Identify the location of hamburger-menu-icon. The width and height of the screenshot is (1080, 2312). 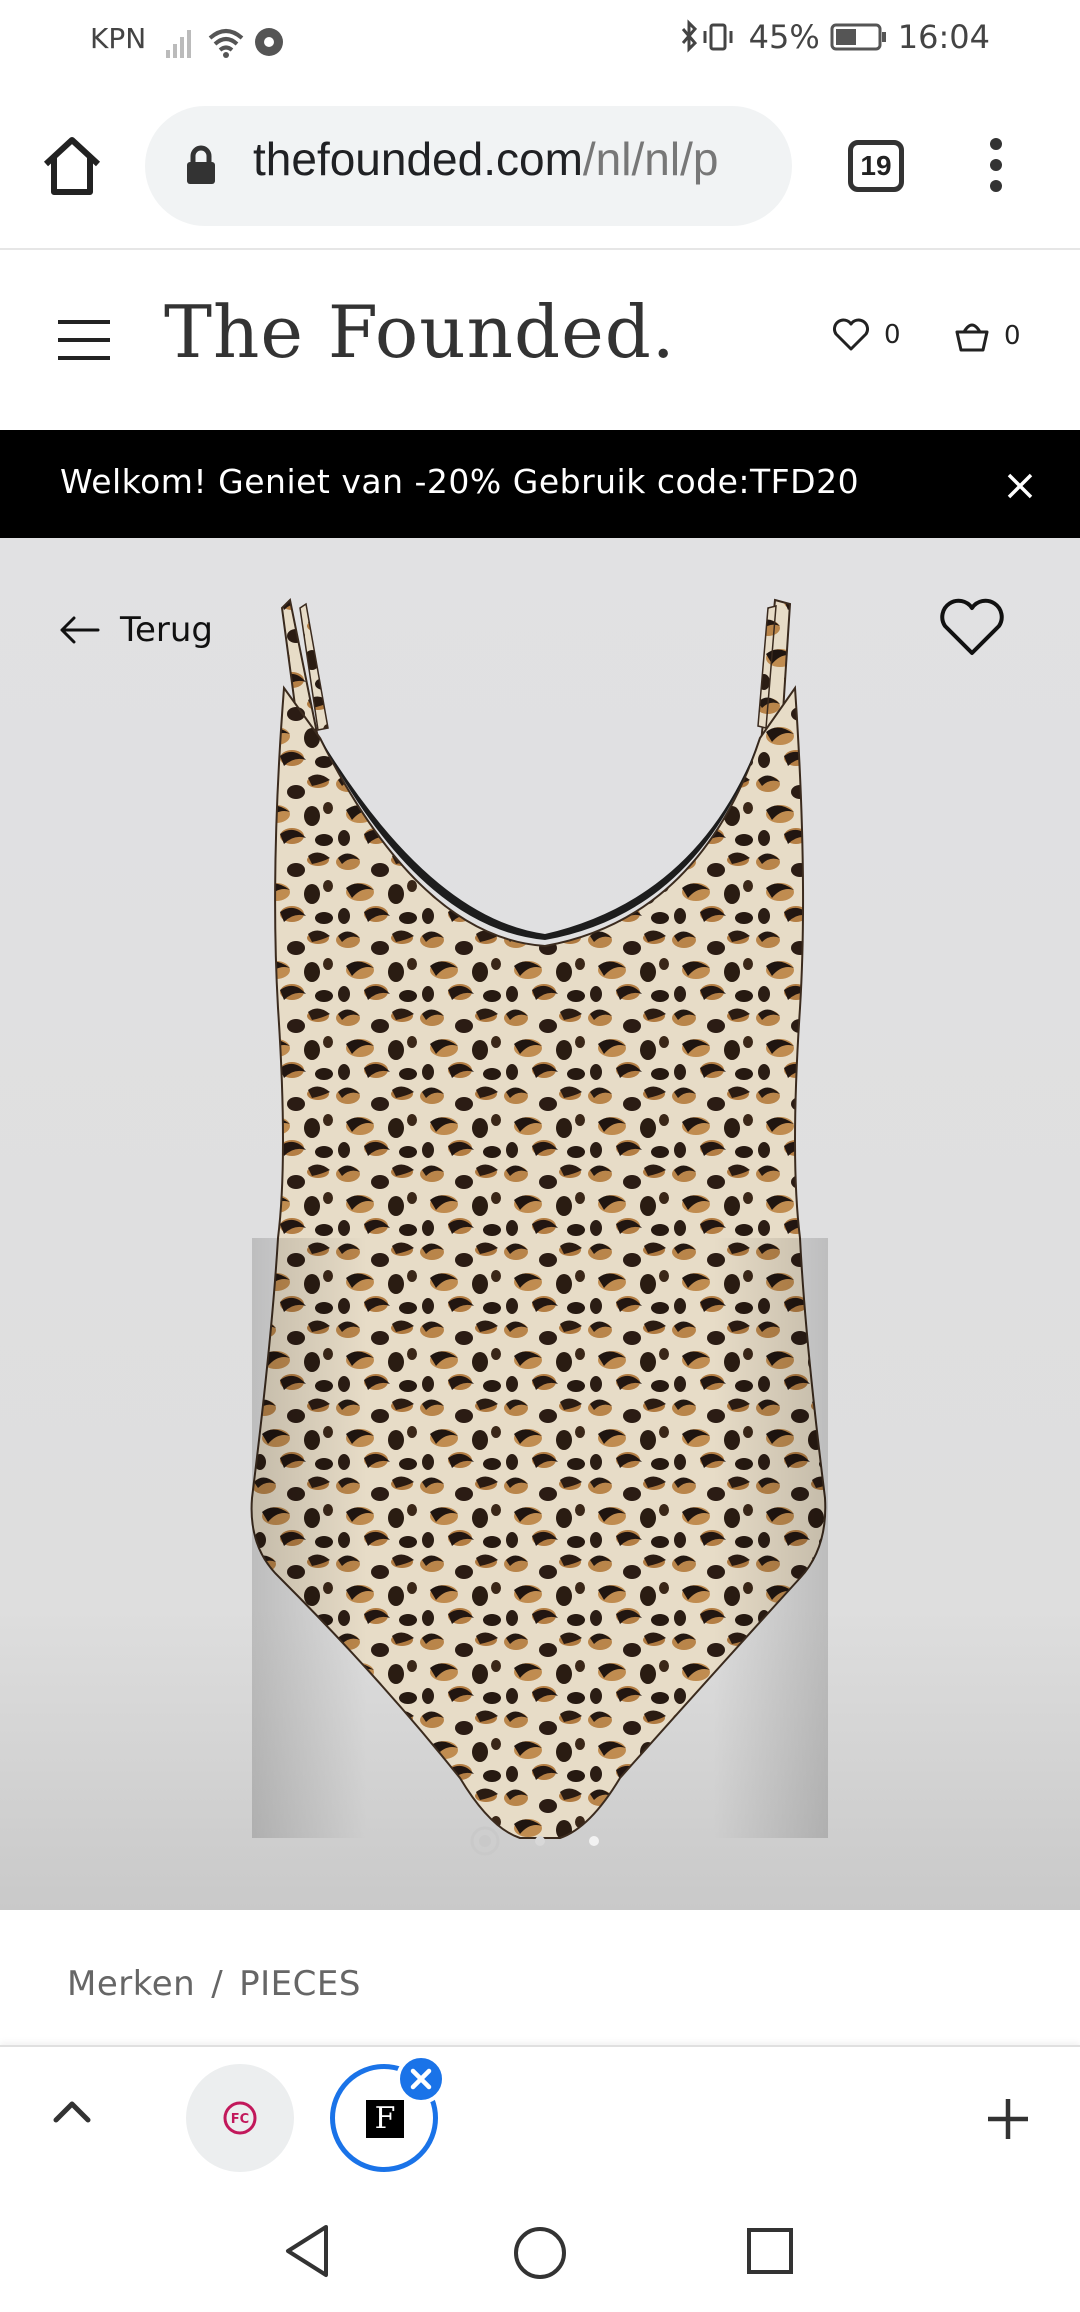
(84, 340).